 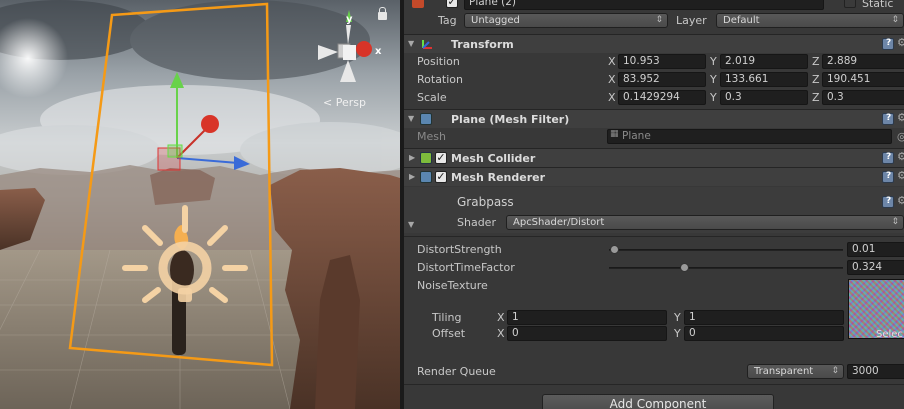 What do you see at coordinates (726, 268) in the screenshot?
I see `distort-time-factor-track` at bounding box center [726, 268].